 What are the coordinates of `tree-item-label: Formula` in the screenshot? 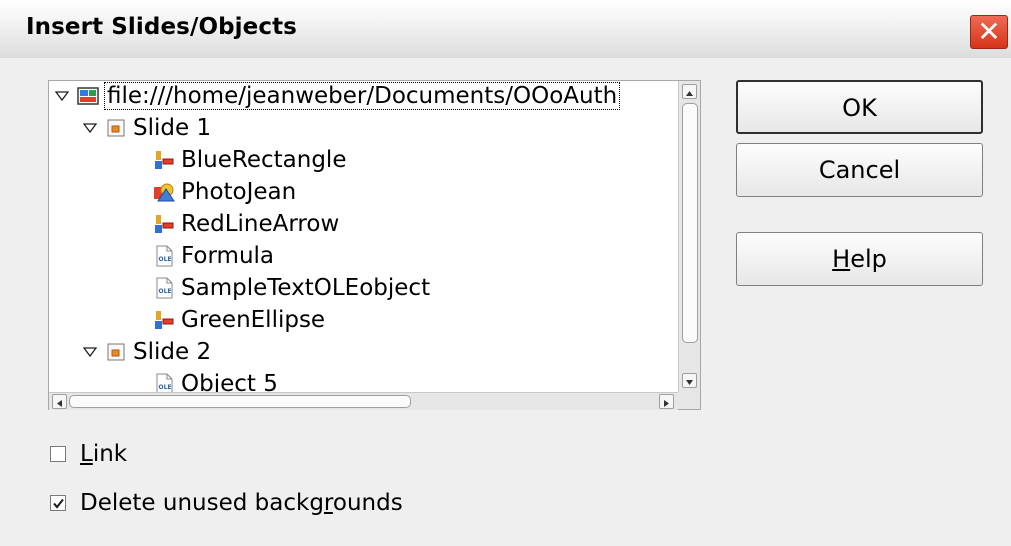 It's located at (227, 256).